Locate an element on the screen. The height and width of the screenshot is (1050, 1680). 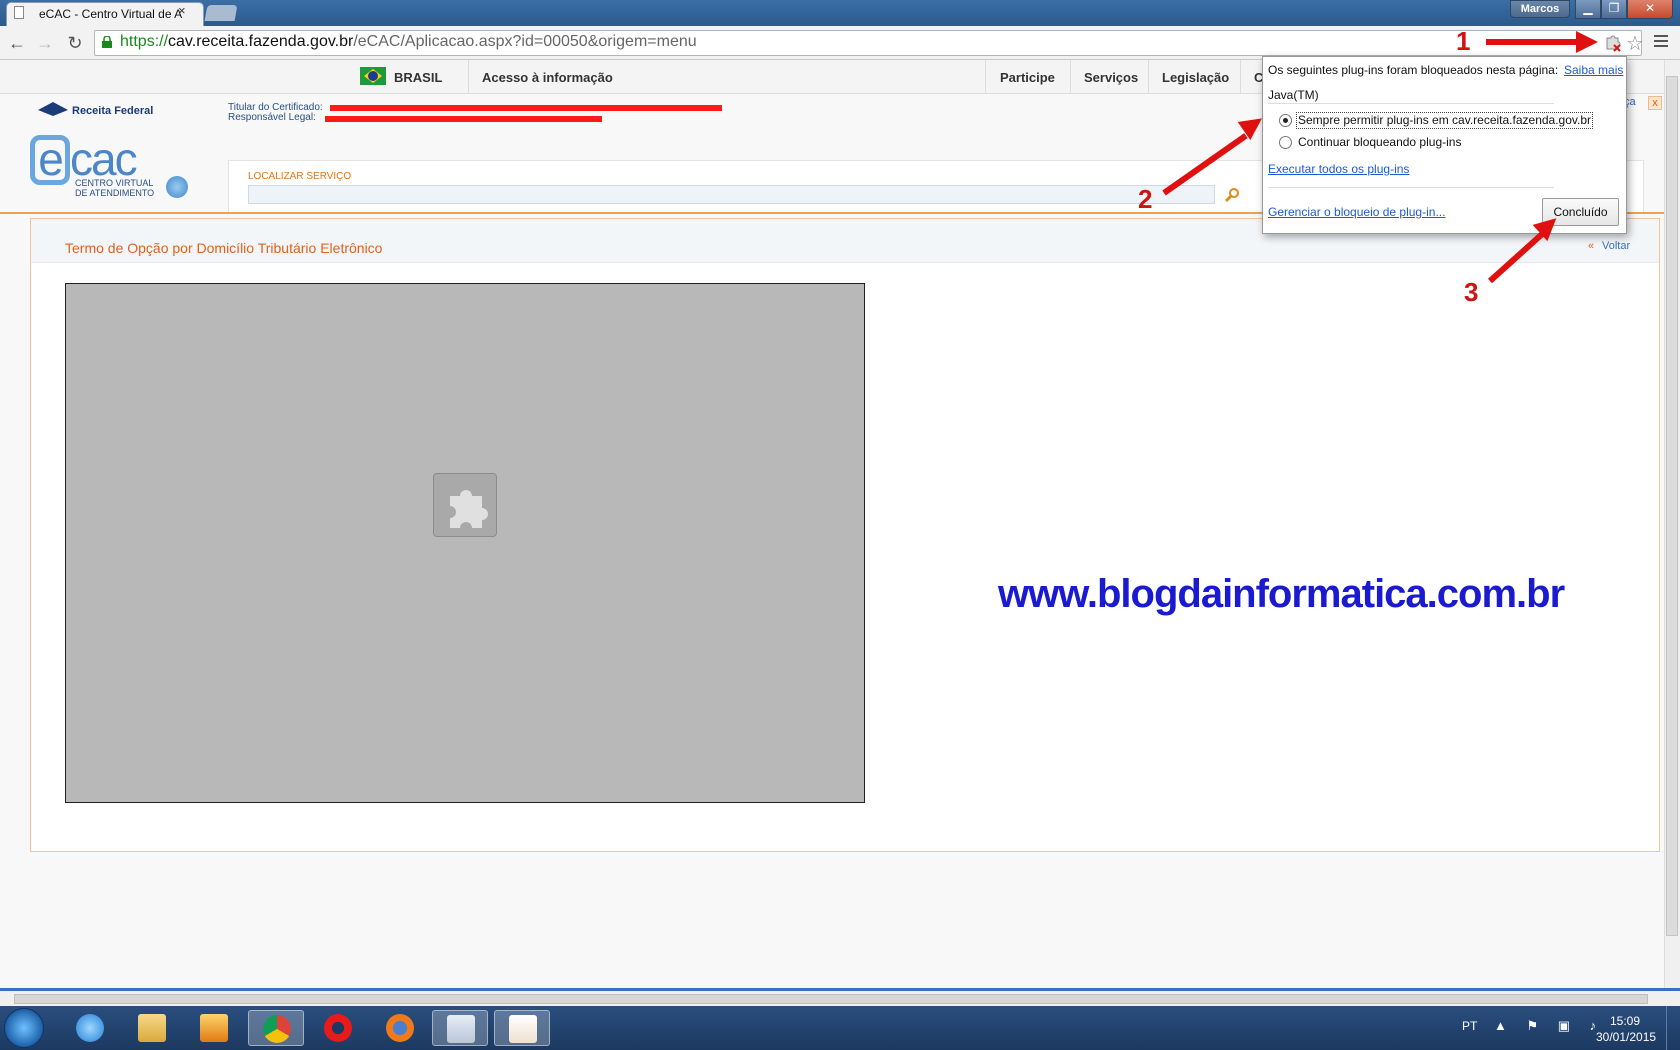
java-icon is located at coordinates (523, 1029).